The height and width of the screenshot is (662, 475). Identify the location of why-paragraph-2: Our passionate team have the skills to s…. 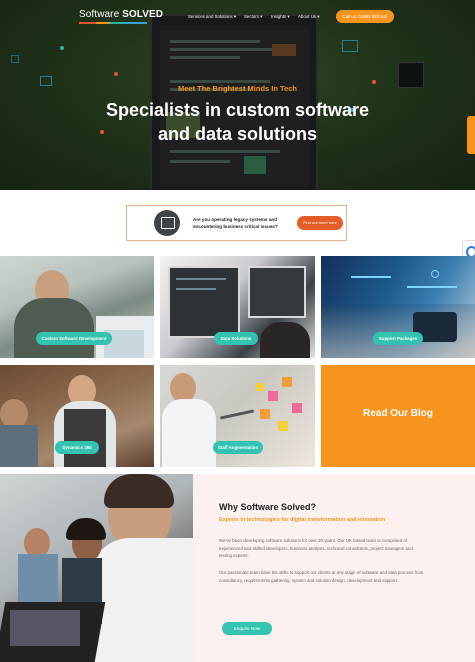
(321, 576).